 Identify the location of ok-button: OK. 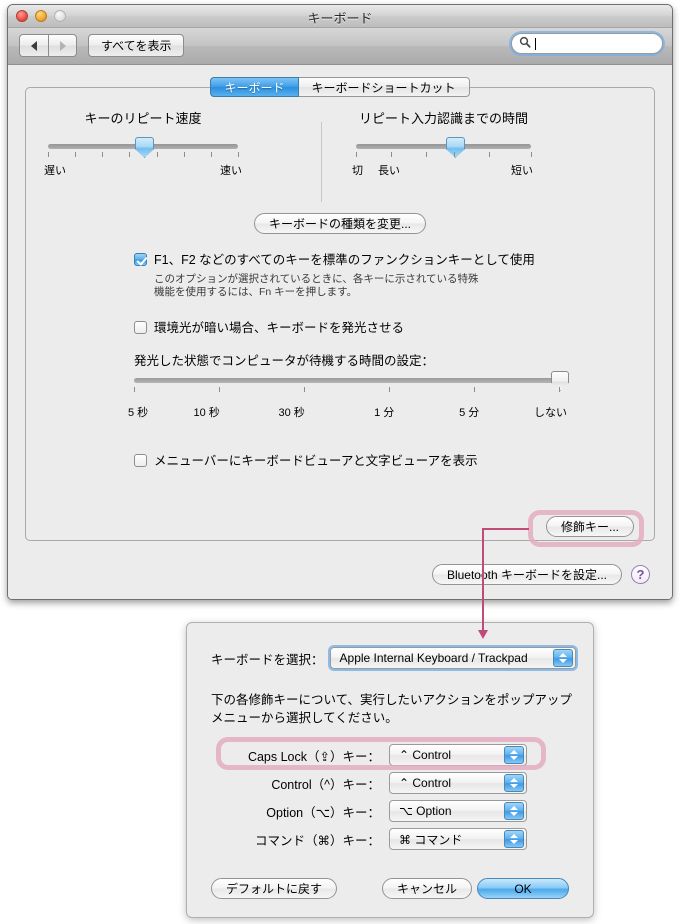
(523, 888).